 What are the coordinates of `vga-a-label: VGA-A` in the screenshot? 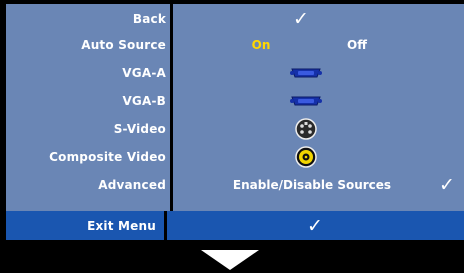 It's located at (144, 73).